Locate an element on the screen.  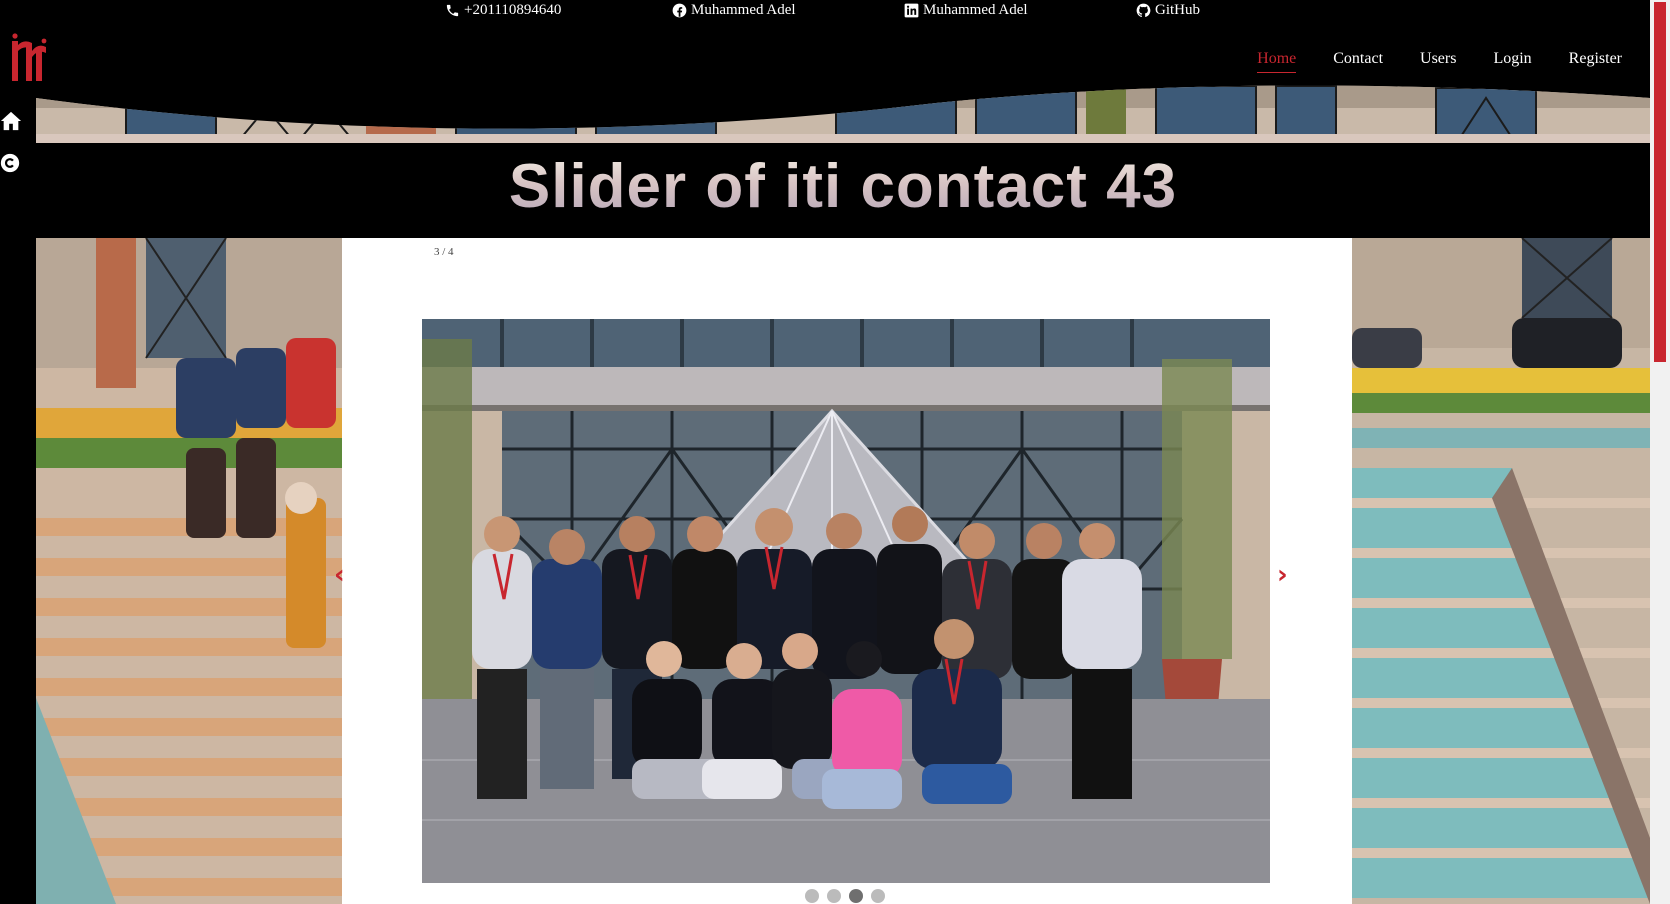
slide-counter: 3 / 4 is located at coordinates (444, 252).